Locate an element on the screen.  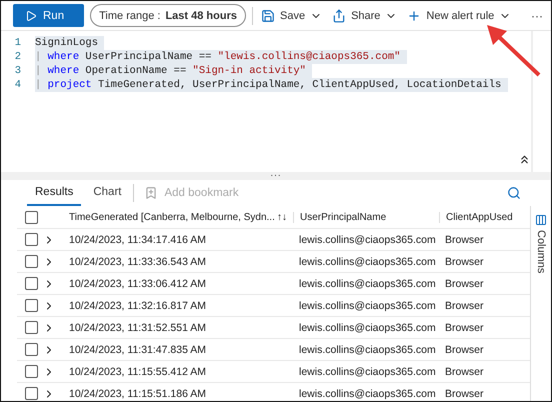
column-header: TimeGenerated [Canberra, Melbourne, Sydn... ↑↓ is located at coordinates (178, 217).